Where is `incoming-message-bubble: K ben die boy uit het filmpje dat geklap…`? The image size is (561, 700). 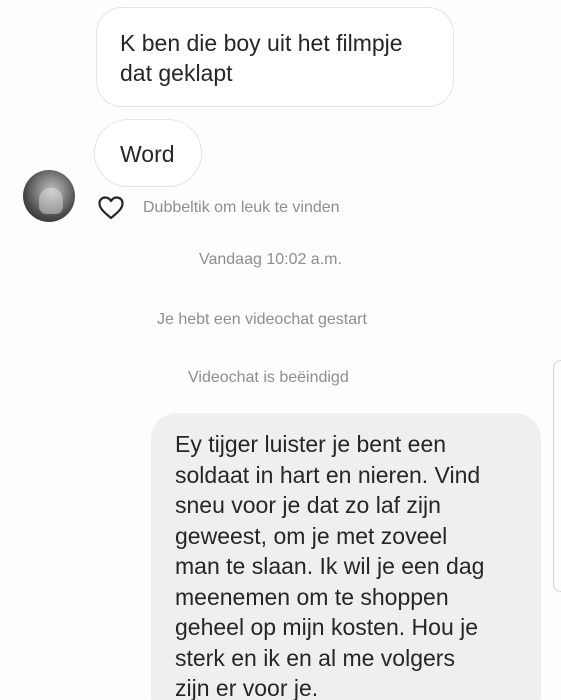 incoming-message-bubble: K ben die boy uit het filmpje dat geklap… is located at coordinates (275, 57).